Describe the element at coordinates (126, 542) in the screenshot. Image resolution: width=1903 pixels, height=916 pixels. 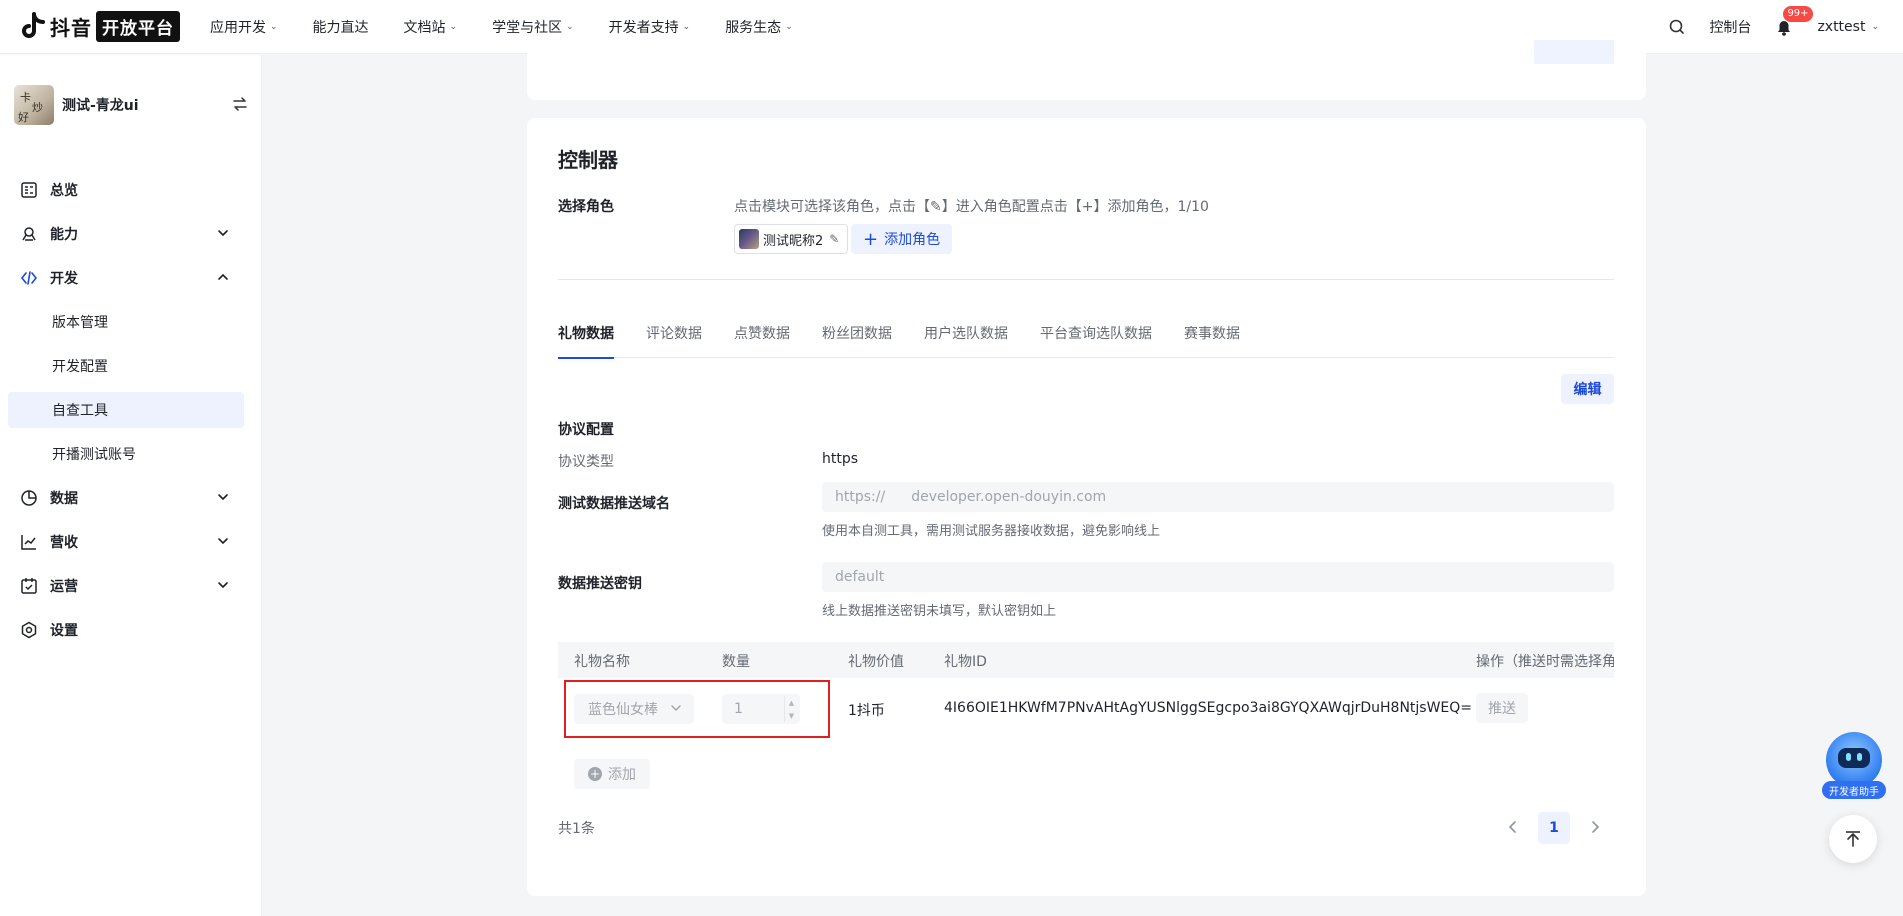
I see `sidebar-item: 营收` at that location.